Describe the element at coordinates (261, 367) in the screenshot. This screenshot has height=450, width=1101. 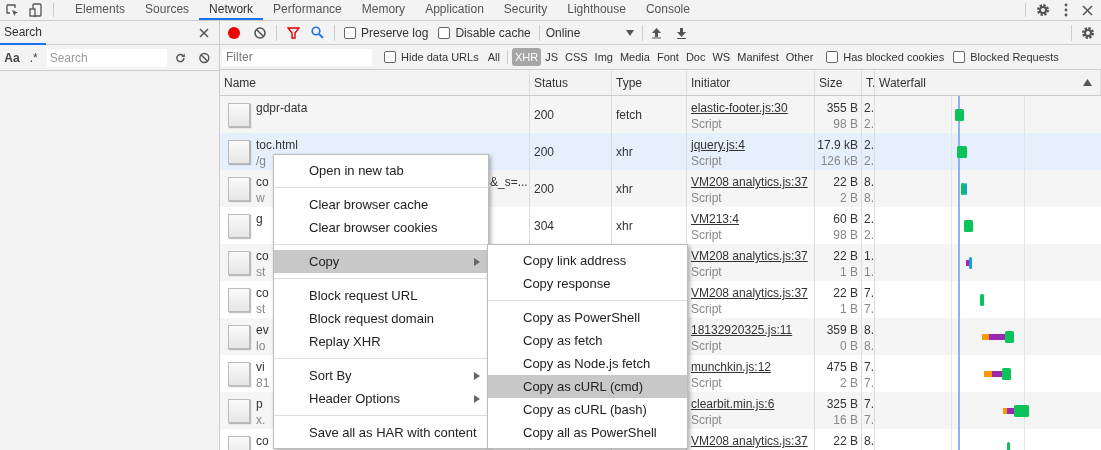
I see `request-name: vi` at that location.